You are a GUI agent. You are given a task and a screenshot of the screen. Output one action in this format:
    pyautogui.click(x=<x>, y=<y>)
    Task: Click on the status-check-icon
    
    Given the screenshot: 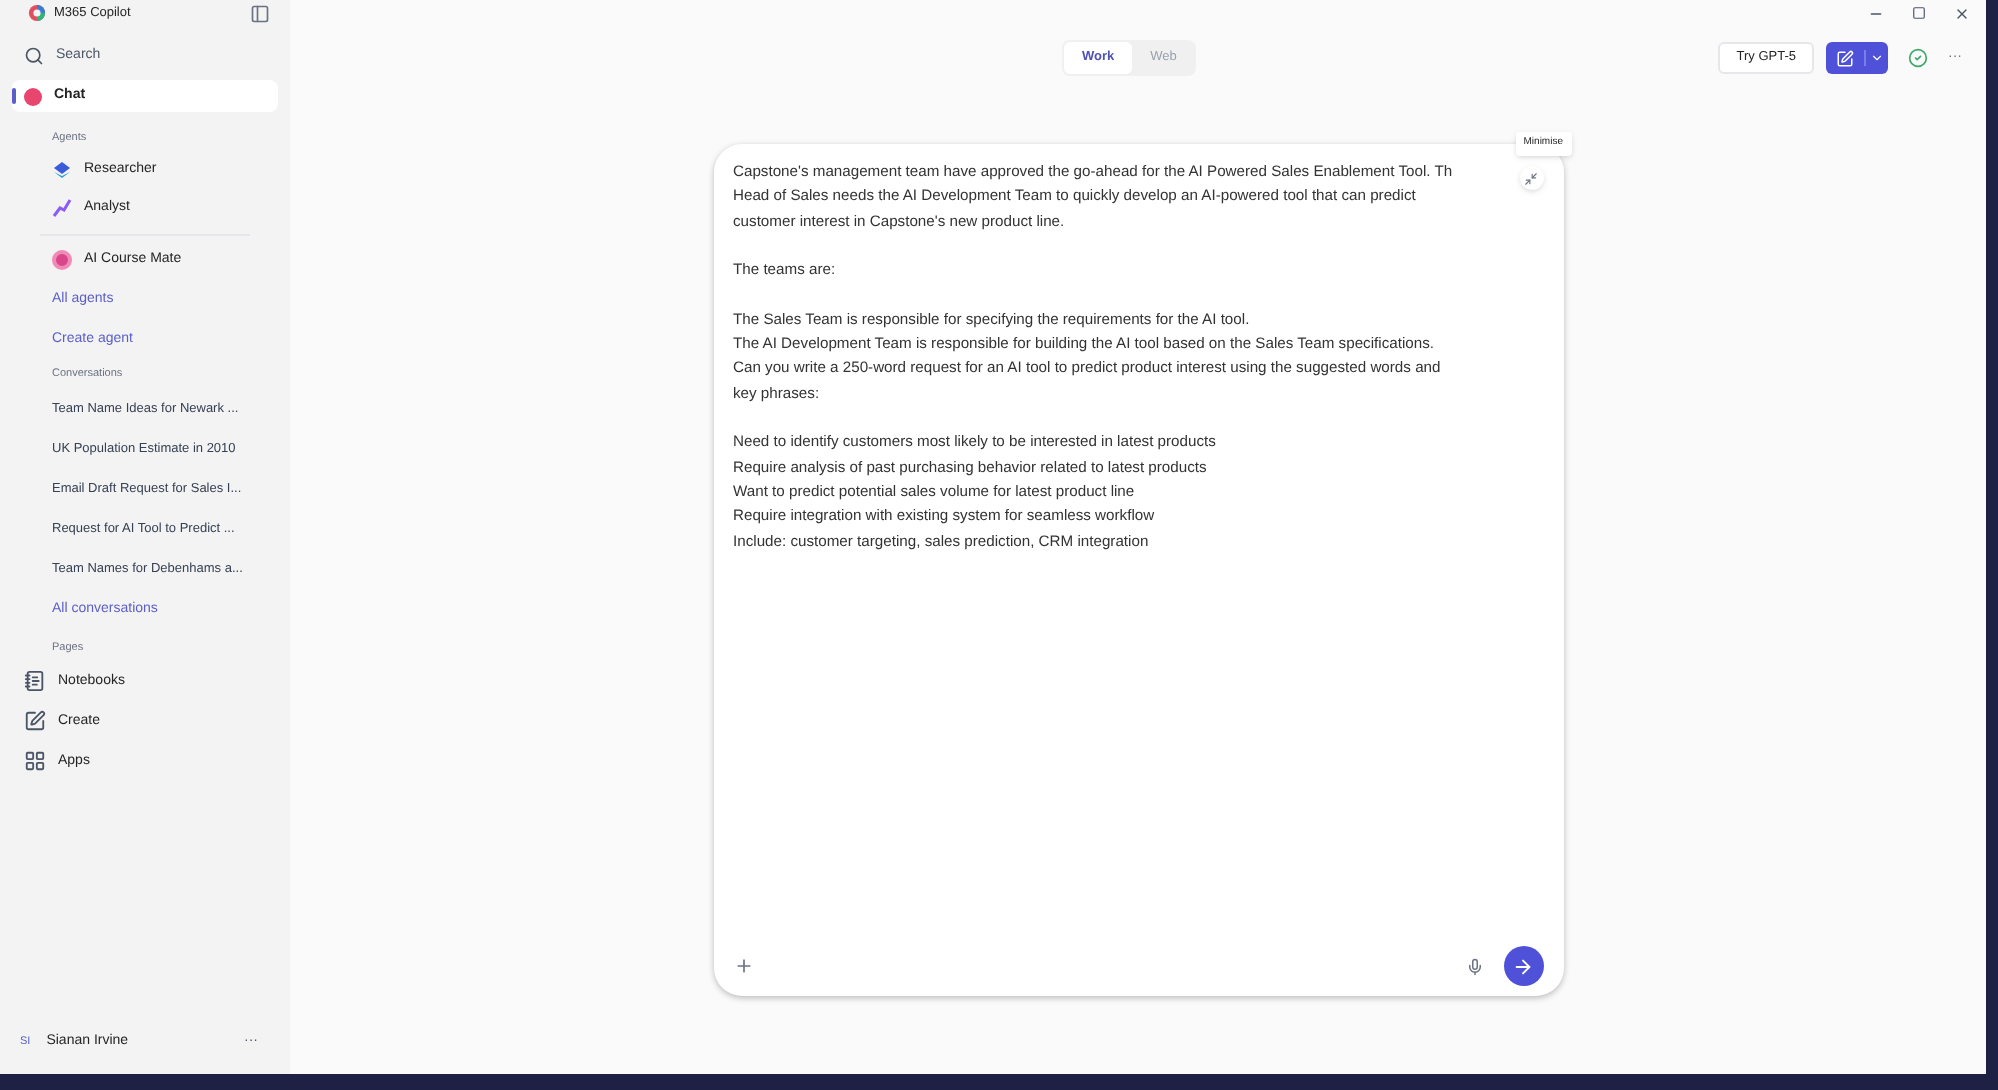 What is the action you would take?
    pyautogui.click(x=1918, y=58)
    